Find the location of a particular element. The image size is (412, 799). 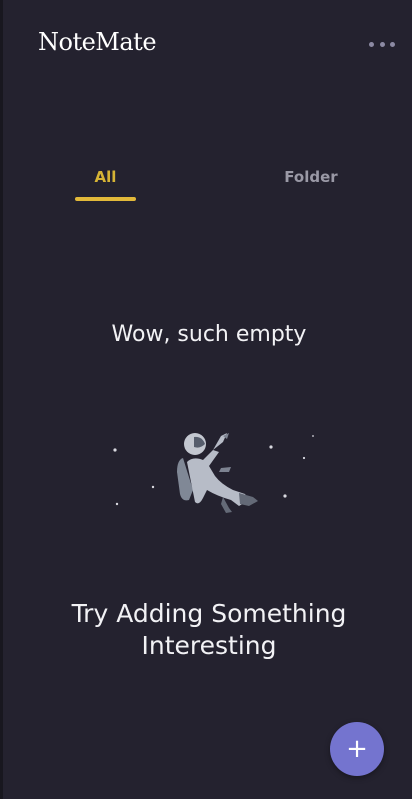

more-horizontal-icon is located at coordinates (371, 44).